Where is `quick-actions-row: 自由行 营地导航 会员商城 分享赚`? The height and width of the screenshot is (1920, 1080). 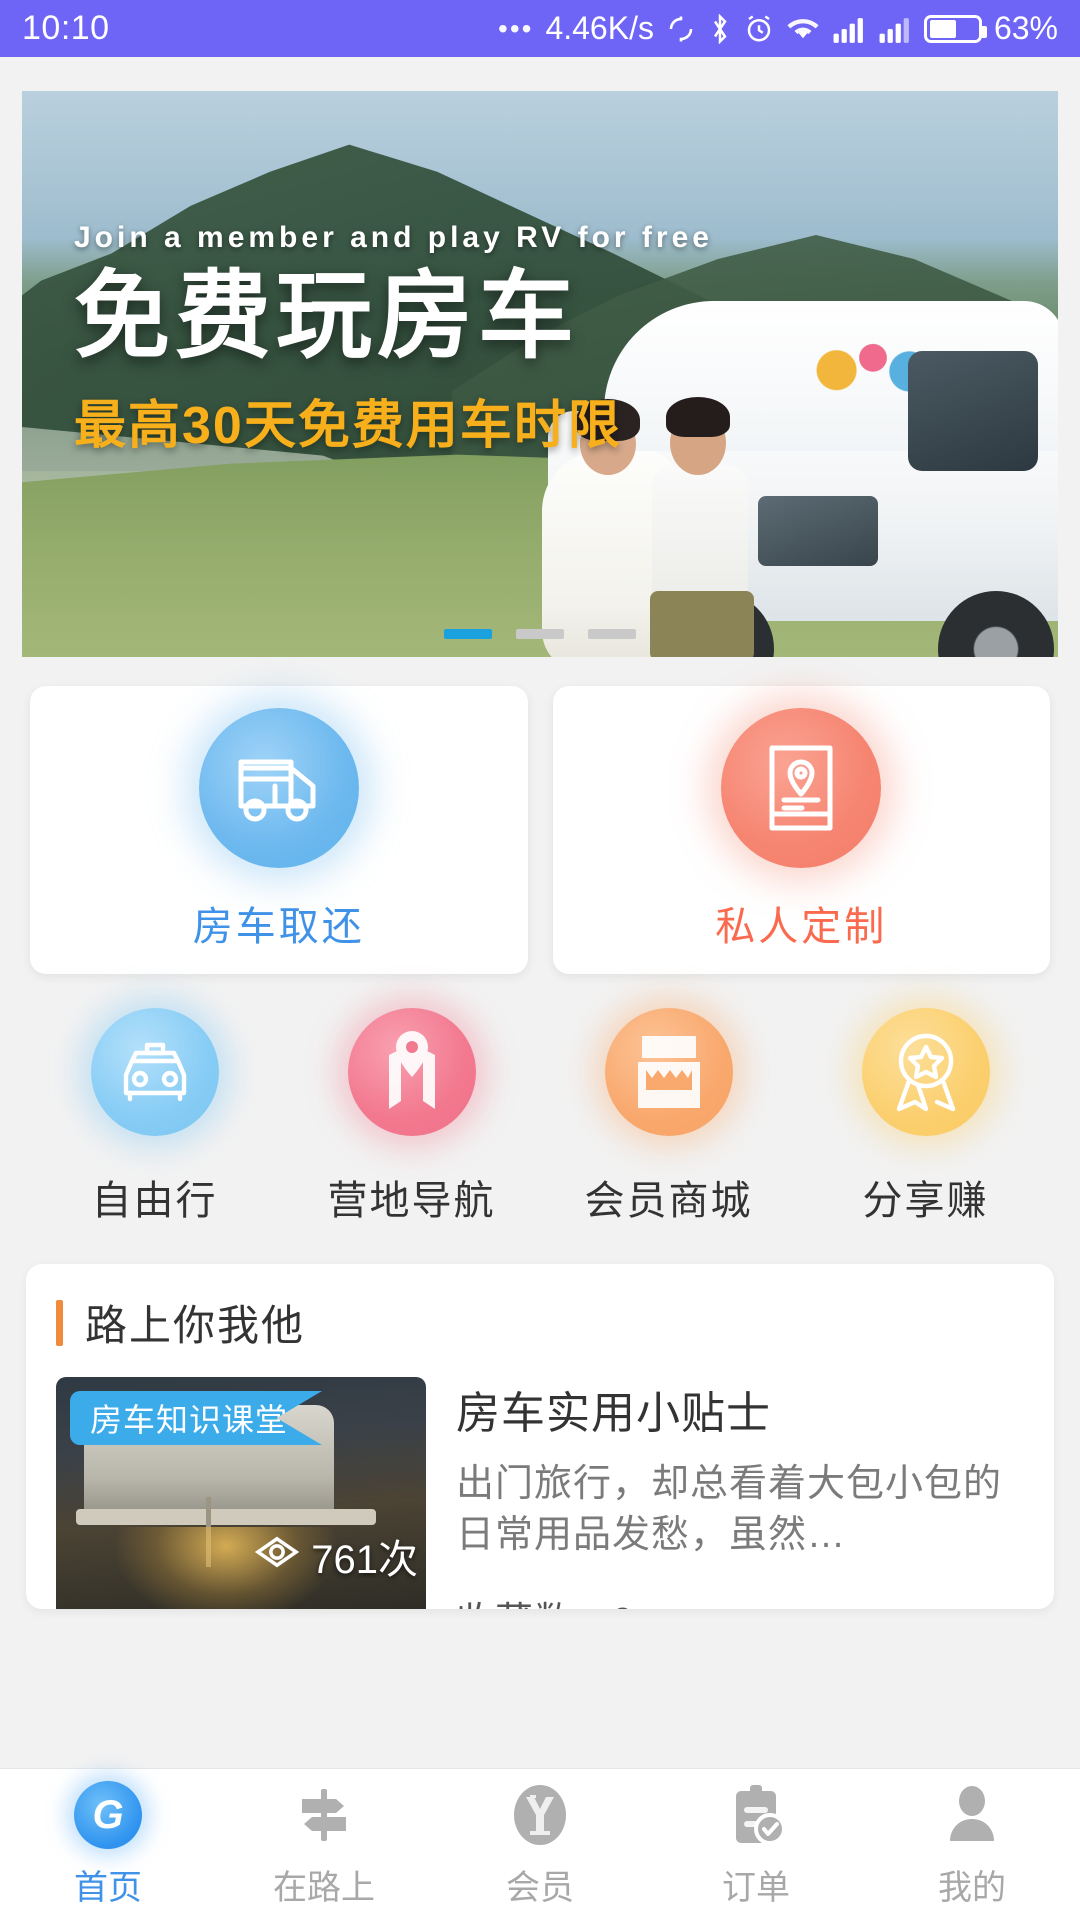
quick-actions-row: 自由行 营地导航 会员商城 分享赚 is located at coordinates (540, 1100).